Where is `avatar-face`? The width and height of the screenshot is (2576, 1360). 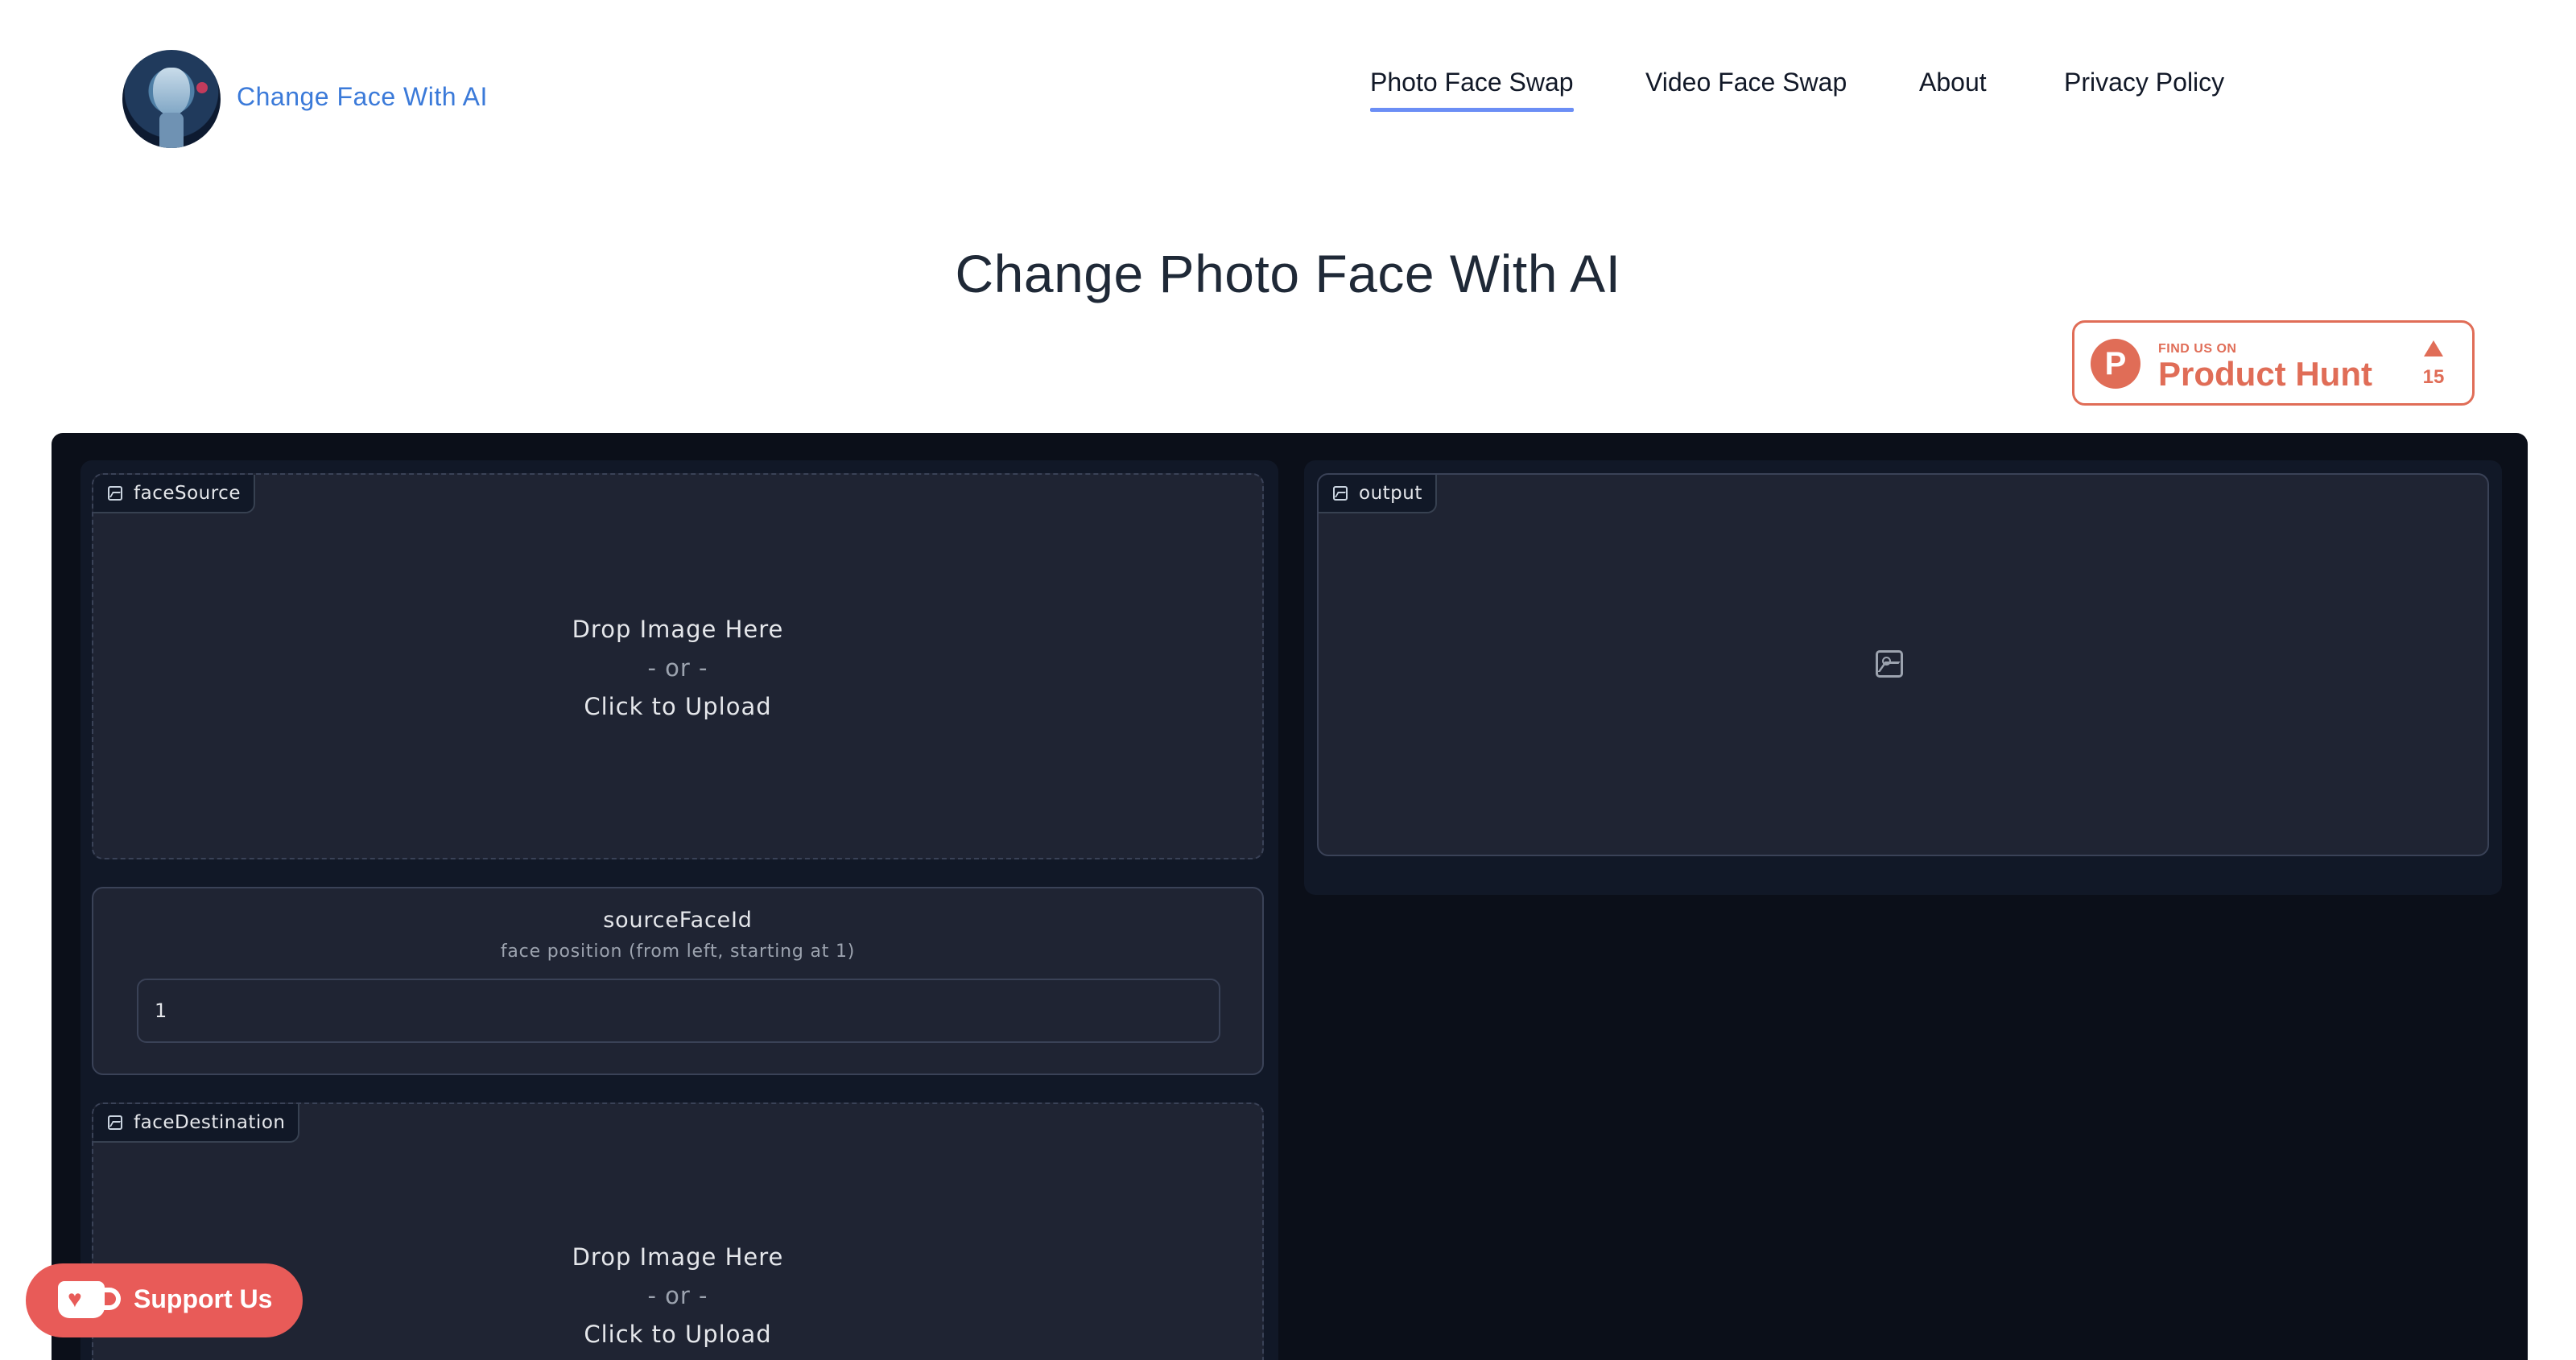 avatar-face is located at coordinates (171, 92).